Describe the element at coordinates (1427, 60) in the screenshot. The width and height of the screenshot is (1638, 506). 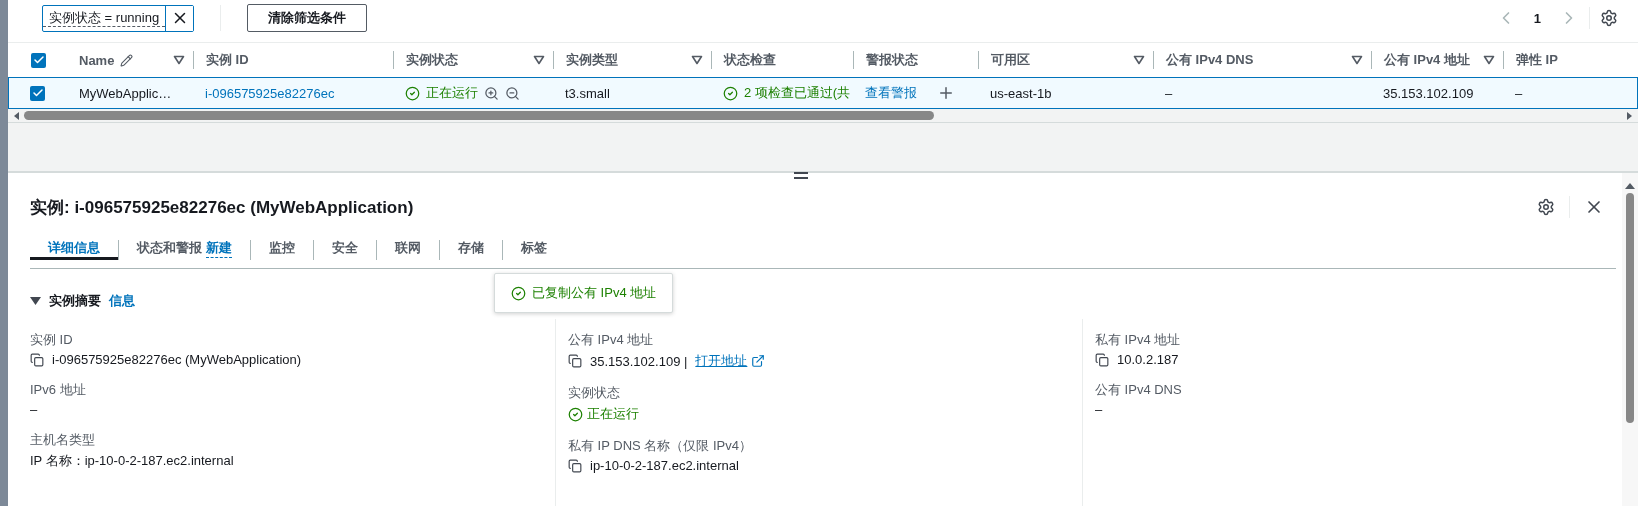
I see `column-header: 公有 IPv4 地址` at that location.